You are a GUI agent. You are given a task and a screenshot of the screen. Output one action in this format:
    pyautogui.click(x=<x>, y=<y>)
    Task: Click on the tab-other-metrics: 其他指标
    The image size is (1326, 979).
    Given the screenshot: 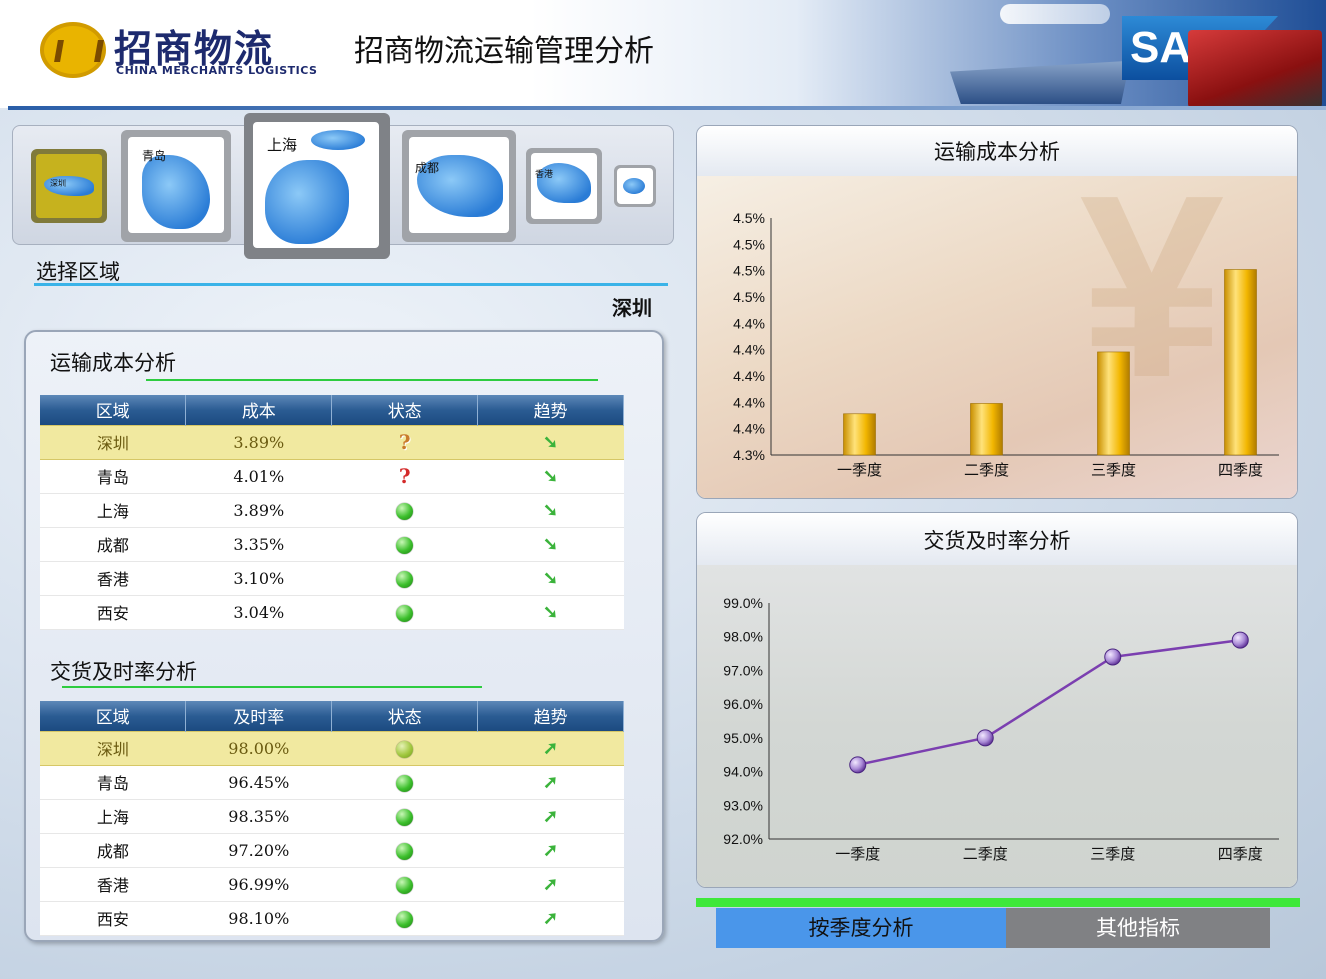 What is the action you would take?
    pyautogui.click(x=1138, y=928)
    